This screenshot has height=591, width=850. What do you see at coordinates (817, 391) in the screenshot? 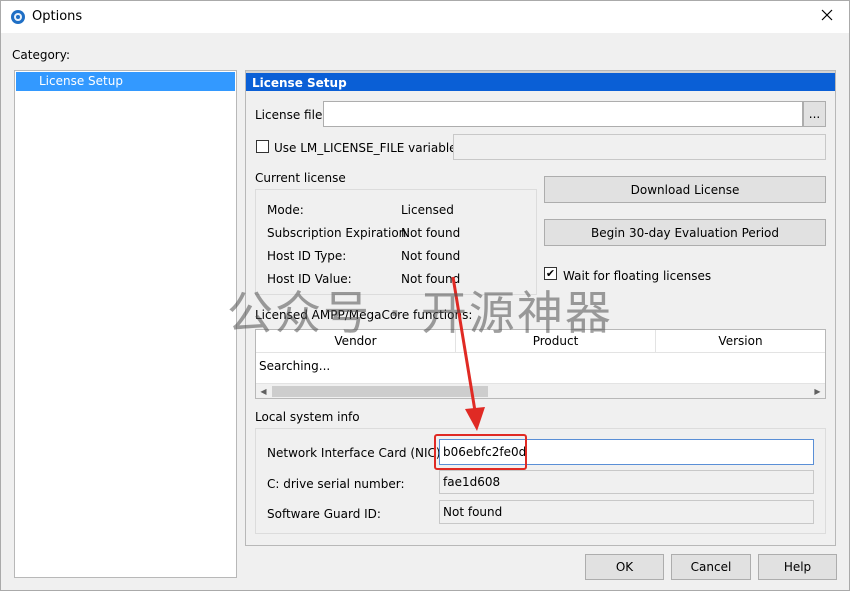
I see `scroll-right-icon: ▶` at bounding box center [817, 391].